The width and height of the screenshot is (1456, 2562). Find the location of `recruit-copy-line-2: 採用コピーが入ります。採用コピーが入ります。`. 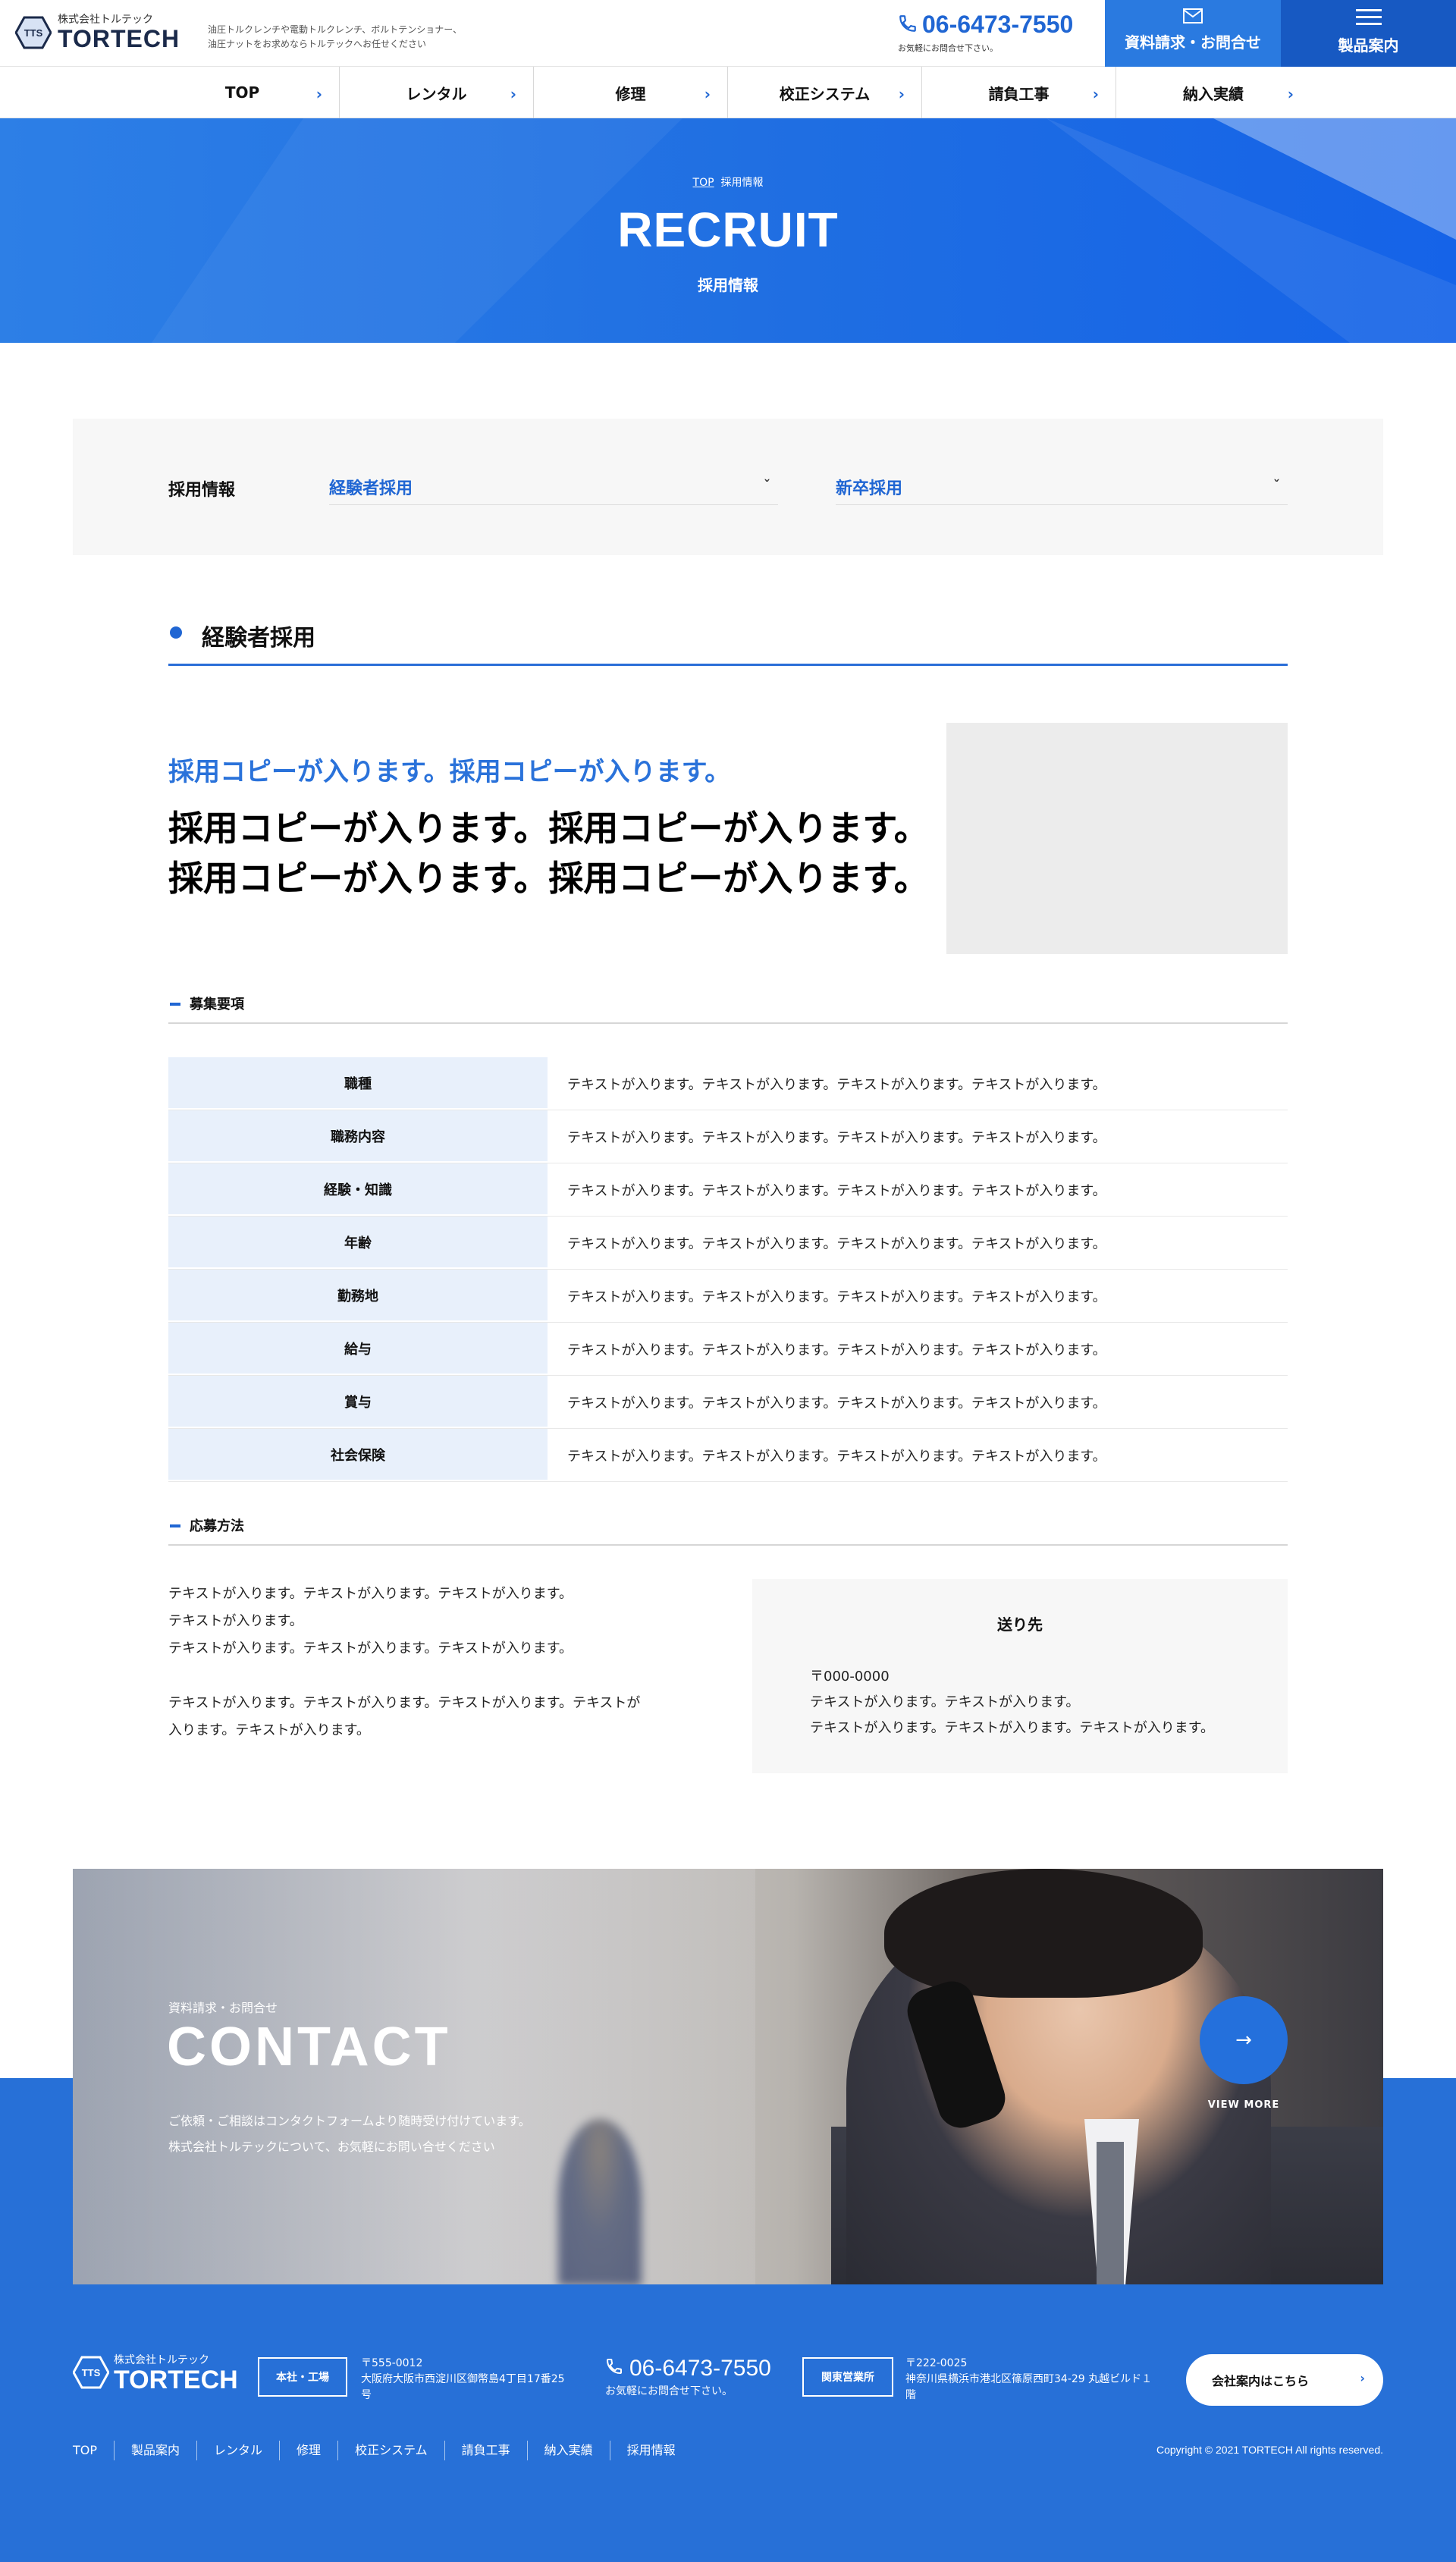

recruit-copy-line-2: 採用コピーが入ります。採用コピーが入ります。 is located at coordinates (548, 878).